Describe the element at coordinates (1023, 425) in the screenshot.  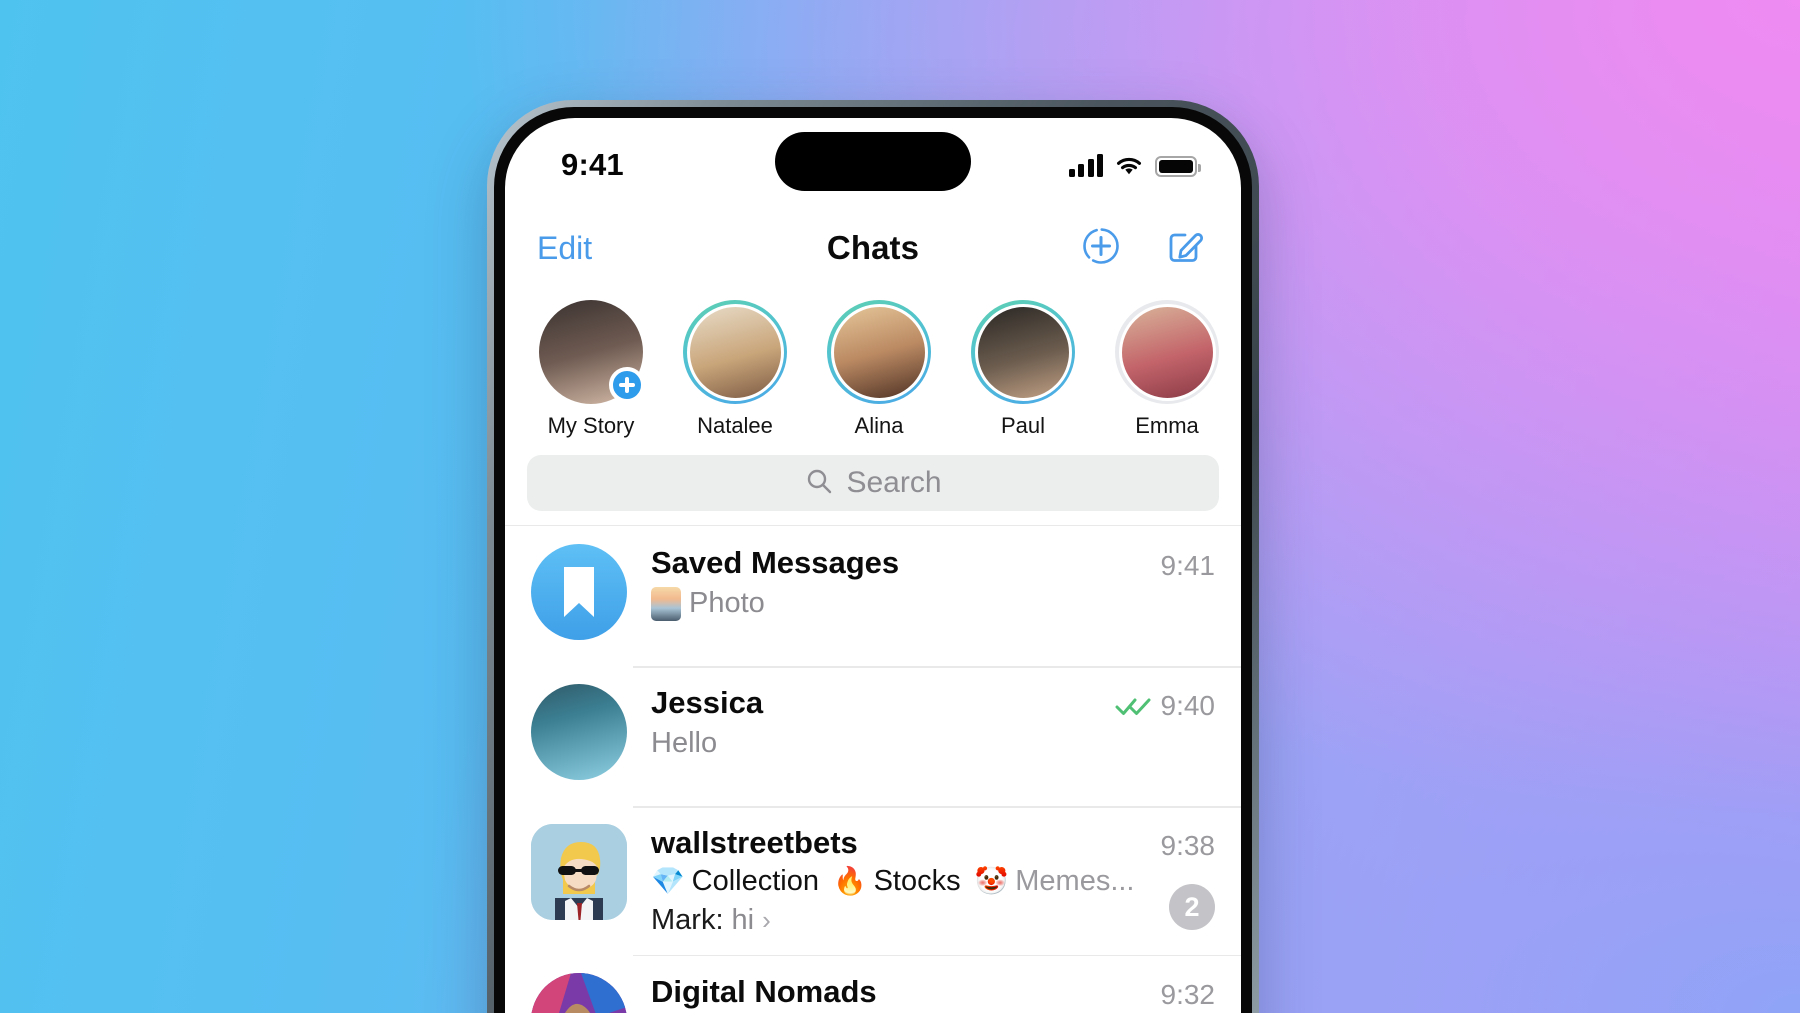
I see `story-label: Paul` at that location.